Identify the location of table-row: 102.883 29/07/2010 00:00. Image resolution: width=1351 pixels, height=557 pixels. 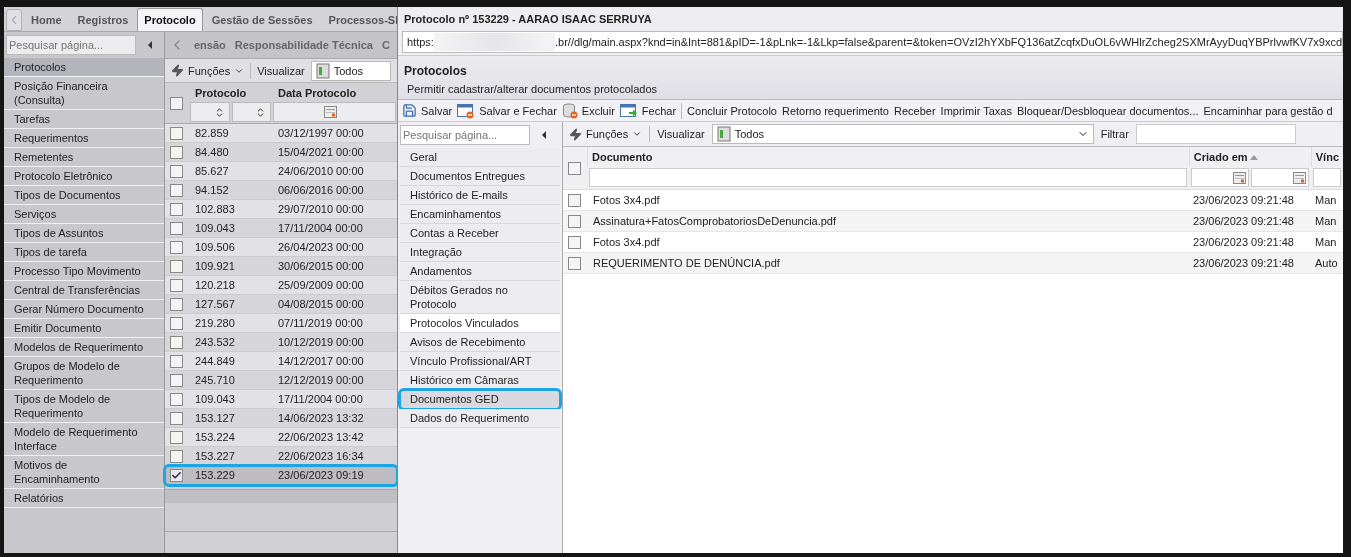
(281, 209).